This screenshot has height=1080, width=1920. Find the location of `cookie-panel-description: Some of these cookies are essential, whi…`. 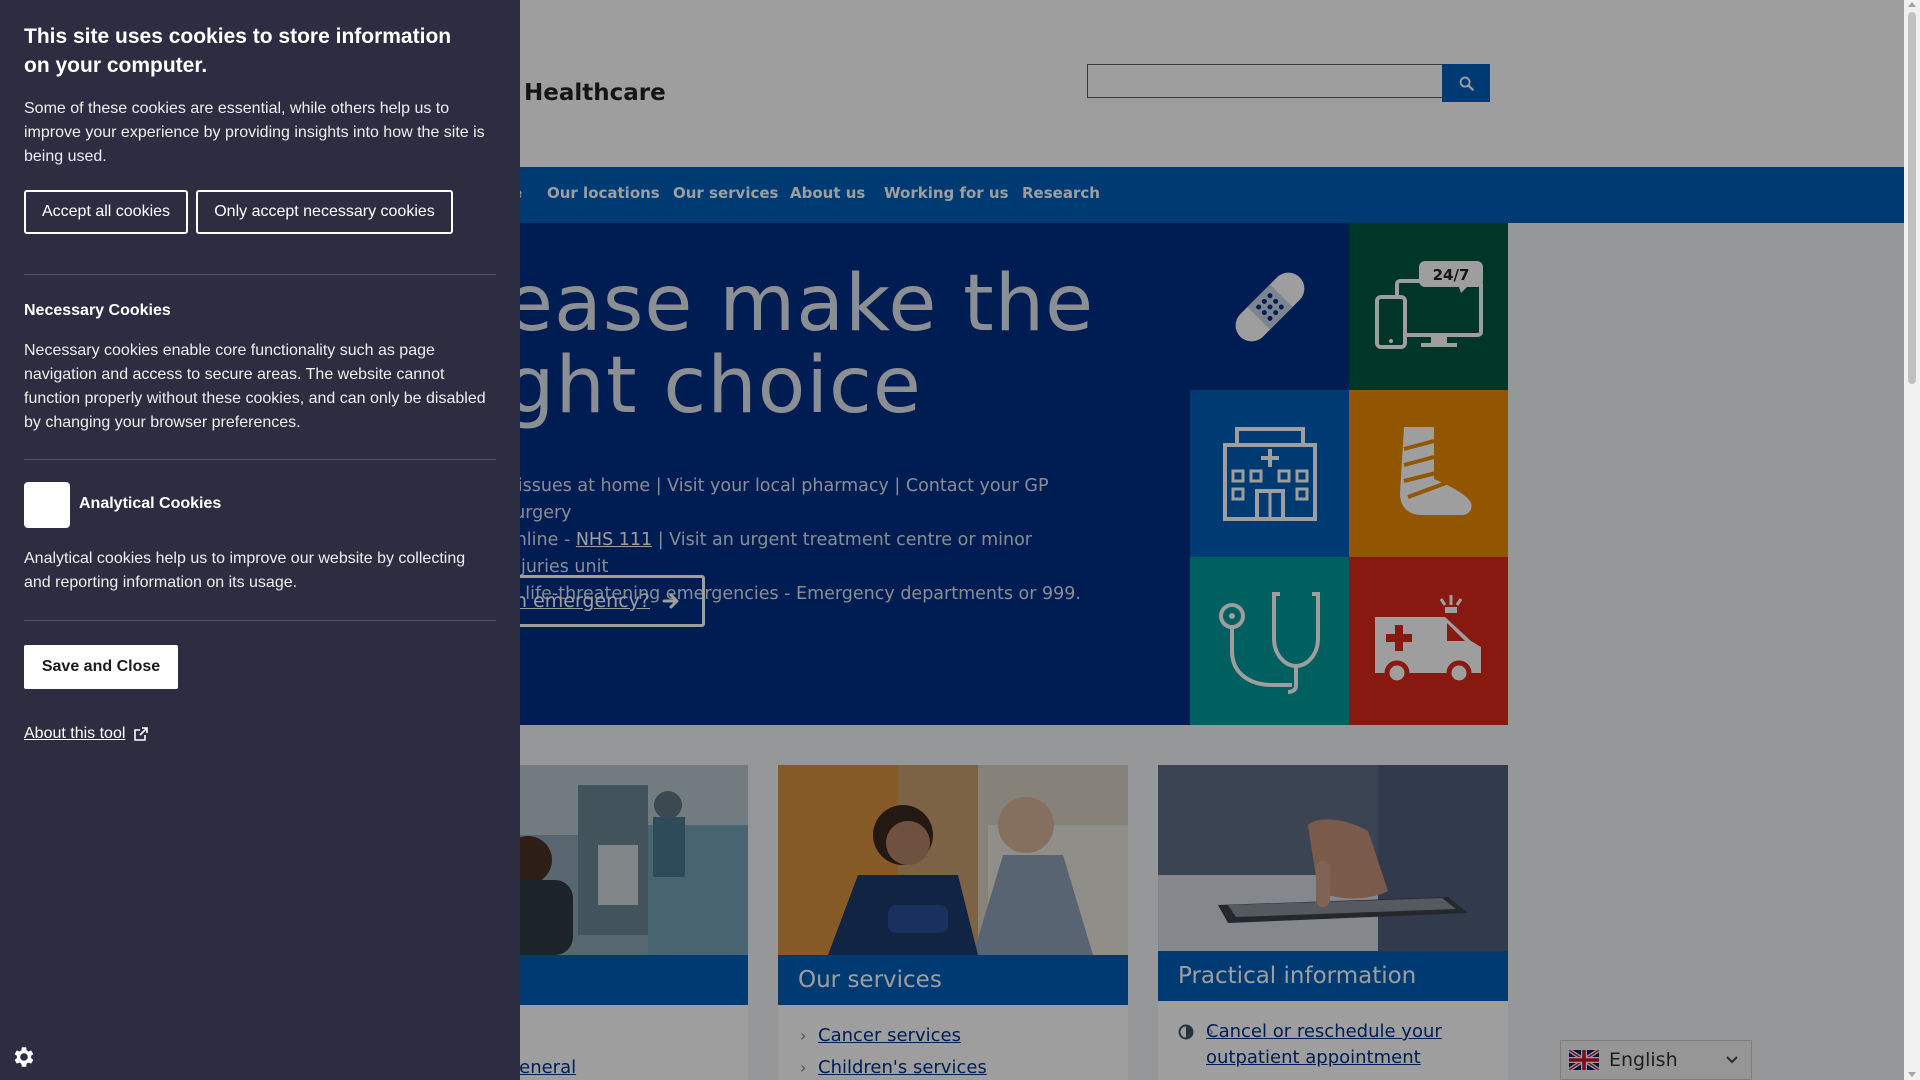

cookie-panel-description: Some of these cookies are essential, whi… is located at coordinates (254, 132).